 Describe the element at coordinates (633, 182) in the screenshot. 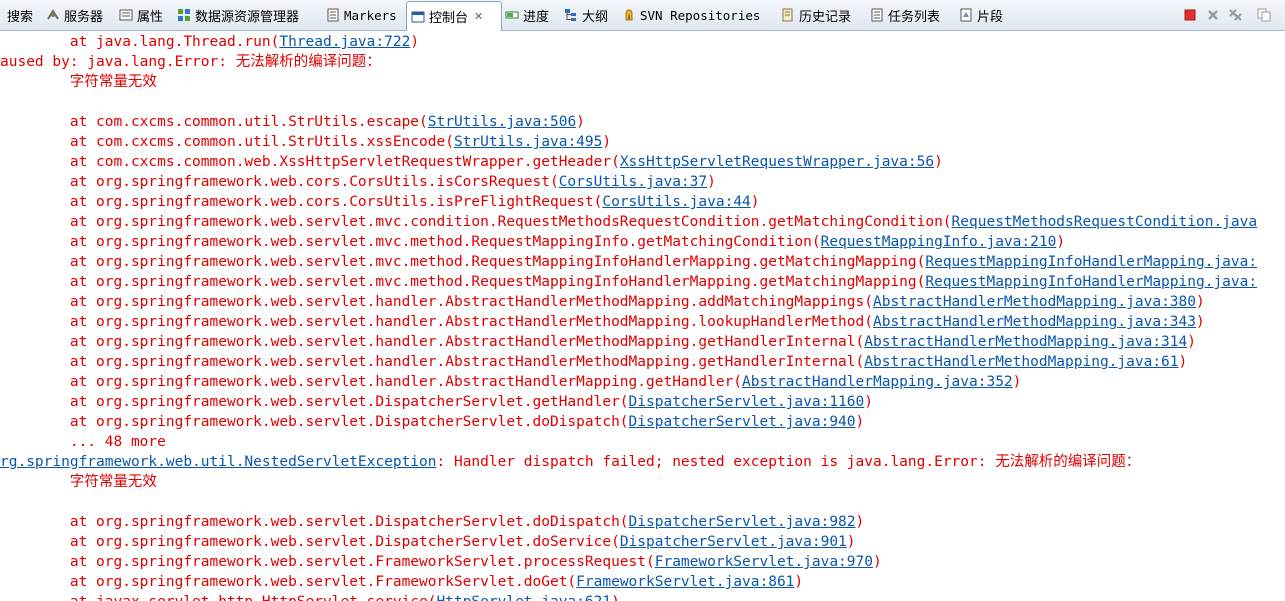

I see `source-link: CorsUtils.java:37` at that location.